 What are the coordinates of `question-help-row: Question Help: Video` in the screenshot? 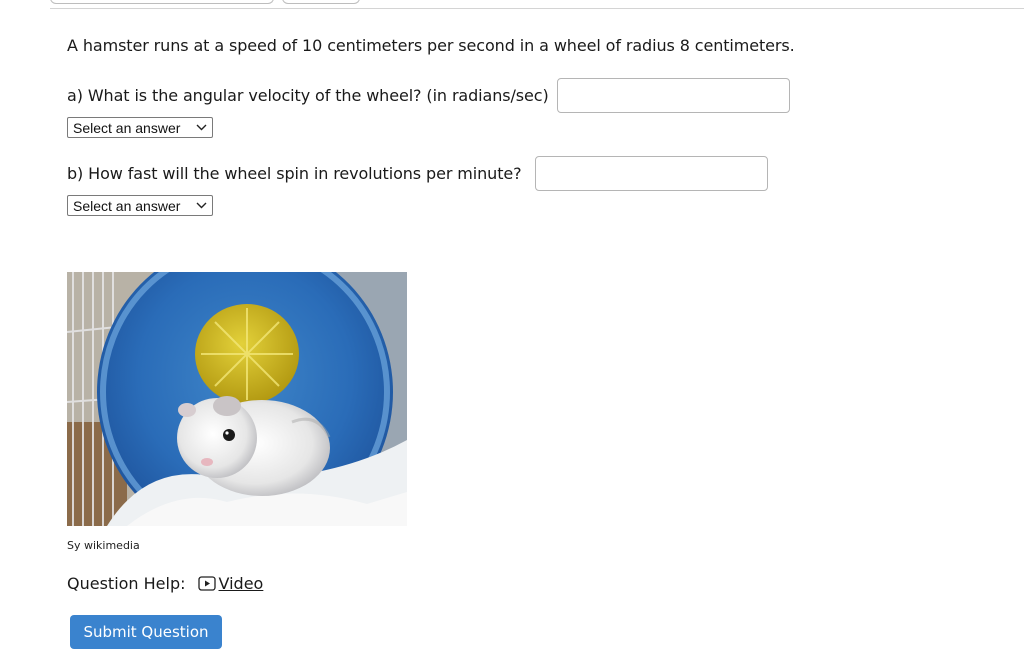 It's located at (165, 583).